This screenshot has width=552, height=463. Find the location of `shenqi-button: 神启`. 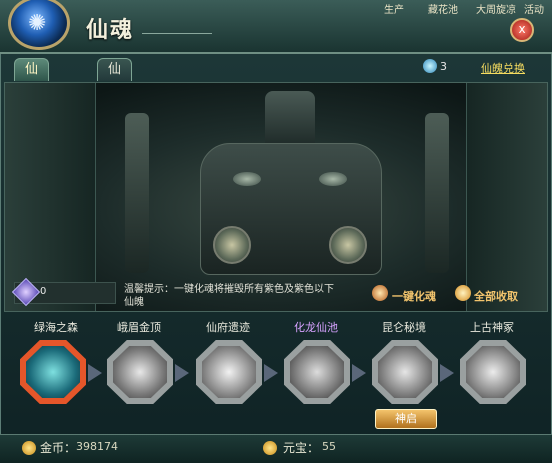

shenqi-button: 神启 is located at coordinates (406, 419).